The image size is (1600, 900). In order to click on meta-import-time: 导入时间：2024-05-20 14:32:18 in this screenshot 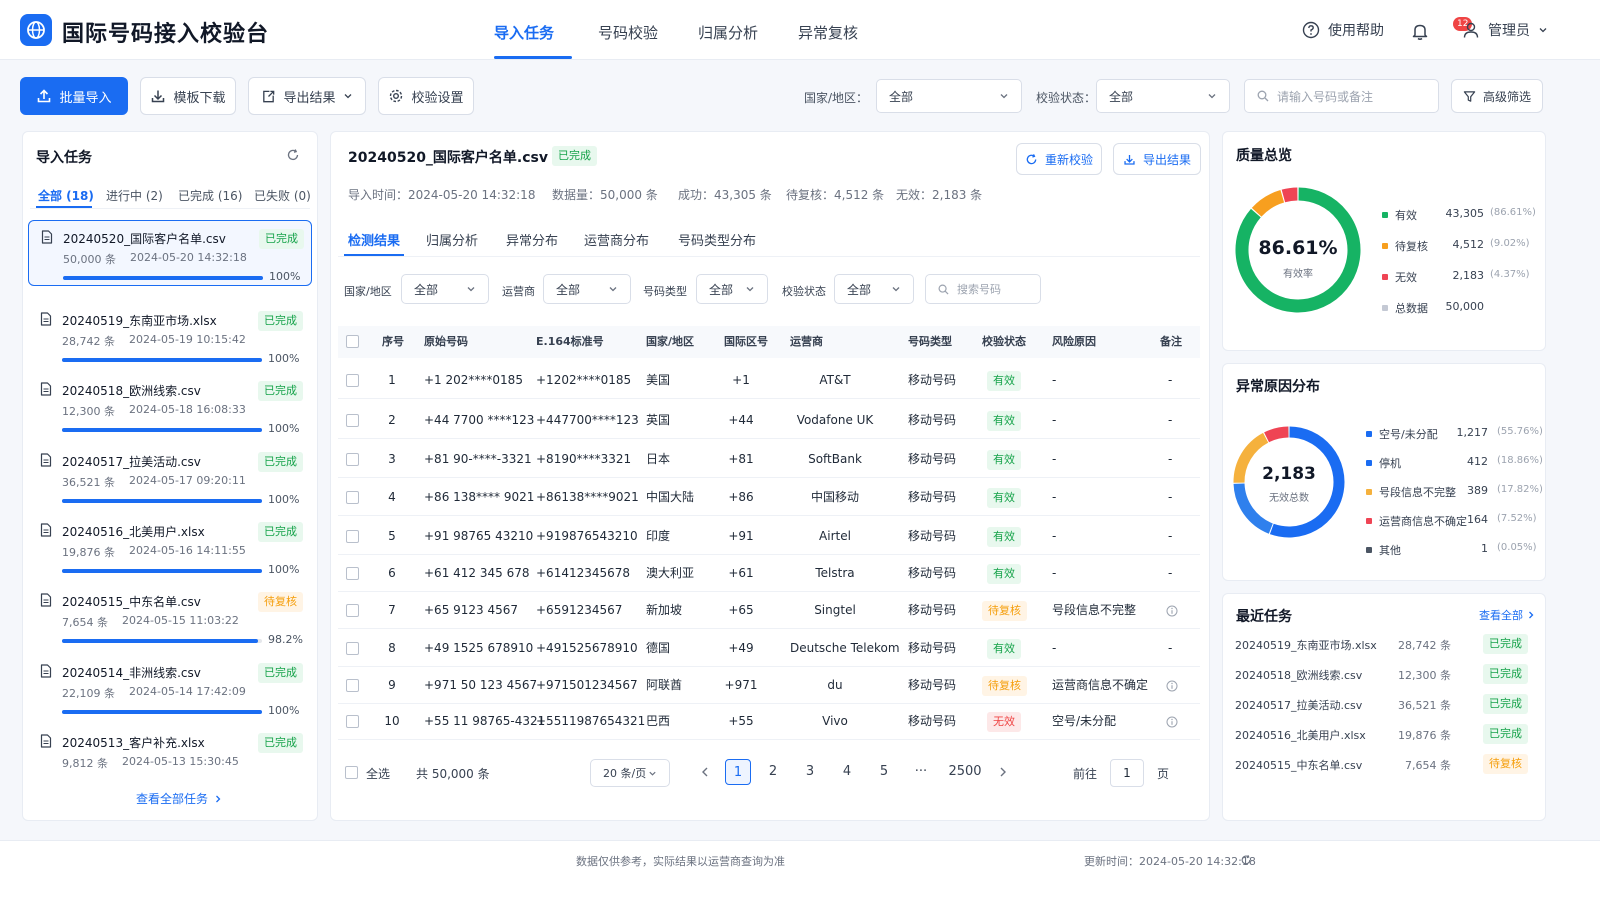, I will do `click(442, 195)`.